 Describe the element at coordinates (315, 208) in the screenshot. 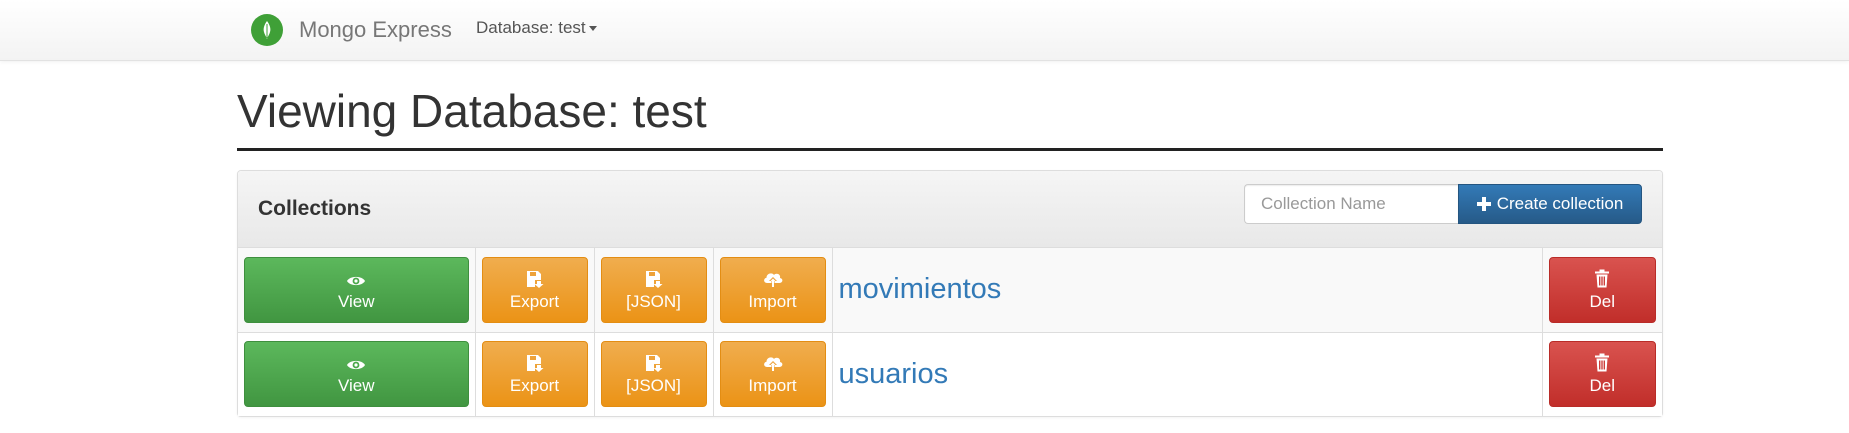

I see `panel-title: Collections` at that location.